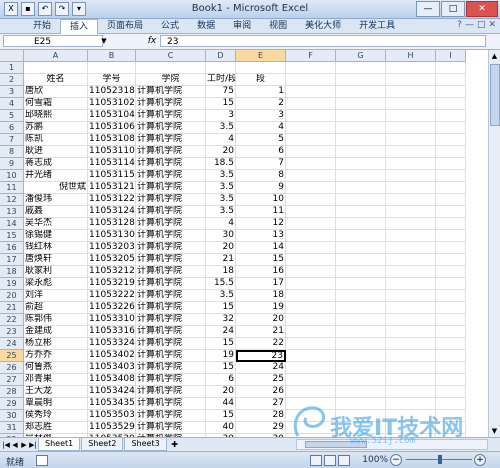 The height and width of the screenshot is (468, 500). What do you see at coordinates (112, 56) in the screenshot?
I see `column-header: B` at bounding box center [112, 56].